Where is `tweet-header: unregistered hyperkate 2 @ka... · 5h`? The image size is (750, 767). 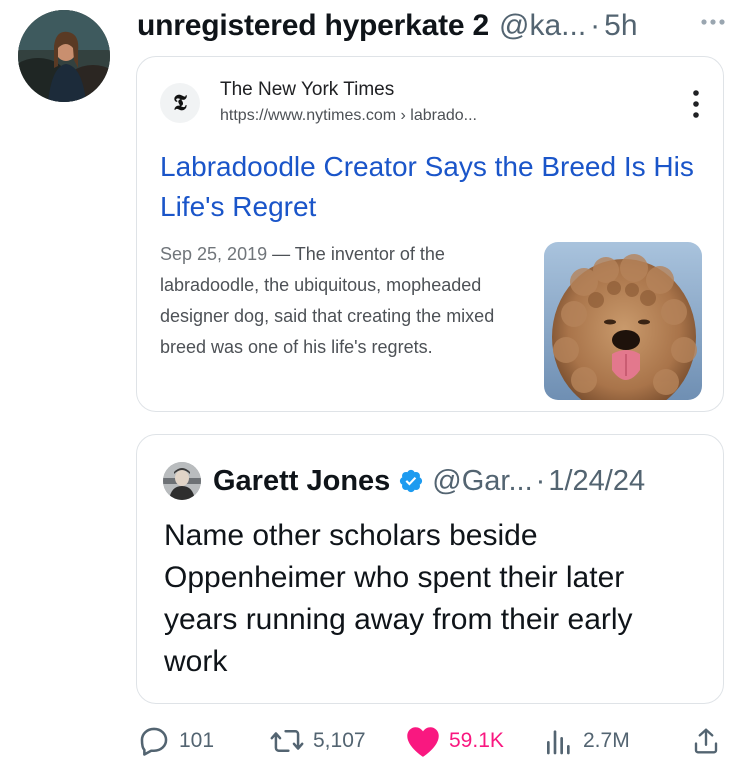
tweet-header: unregistered hyperkate 2 @ka... · 5h is located at coordinates (437, 26).